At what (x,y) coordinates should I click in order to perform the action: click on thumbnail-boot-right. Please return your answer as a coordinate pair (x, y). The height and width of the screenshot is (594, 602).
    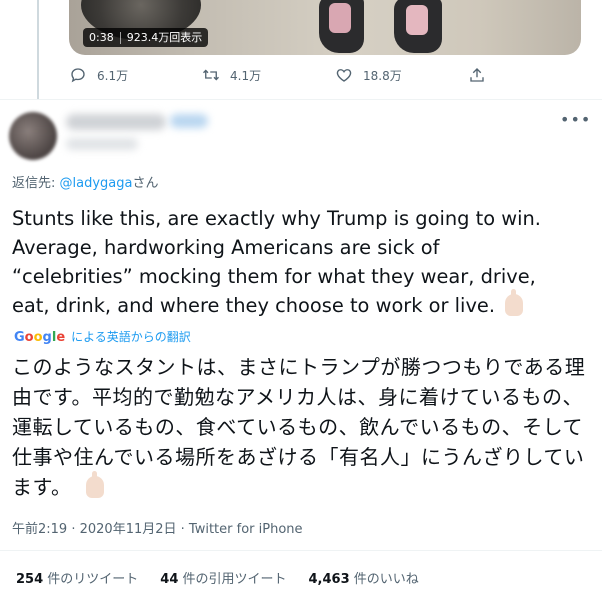
    Looking at the image, I should click on (418, 26).